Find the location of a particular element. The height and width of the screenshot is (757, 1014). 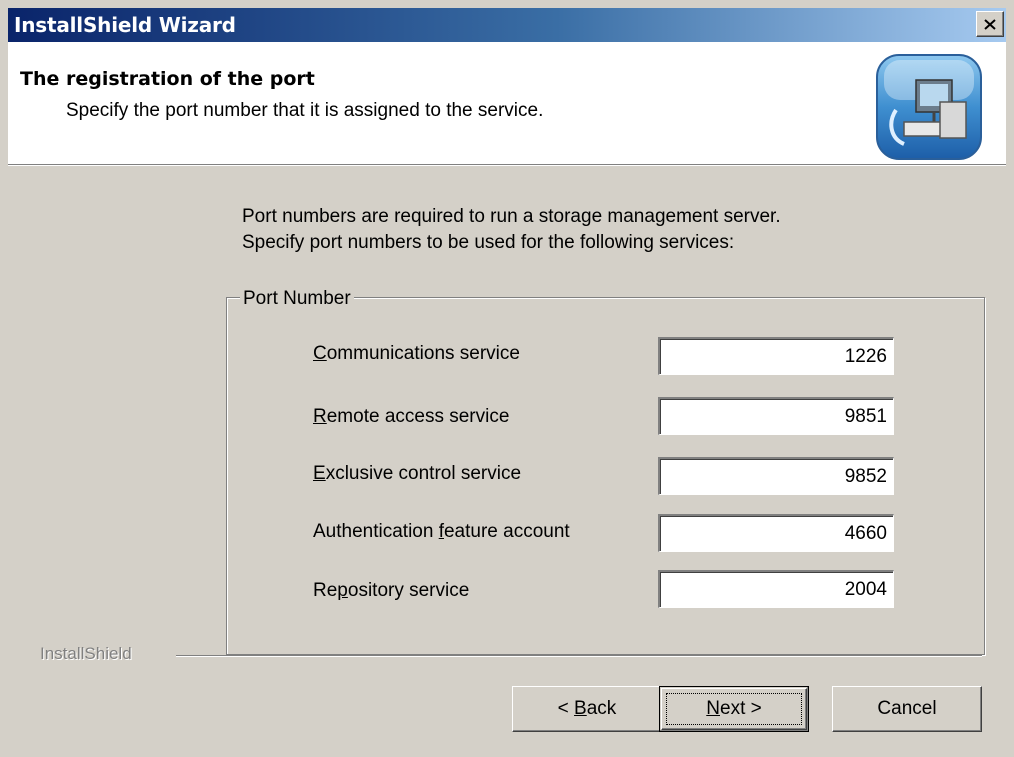

footer-divider is located at coordinates (579, 656).